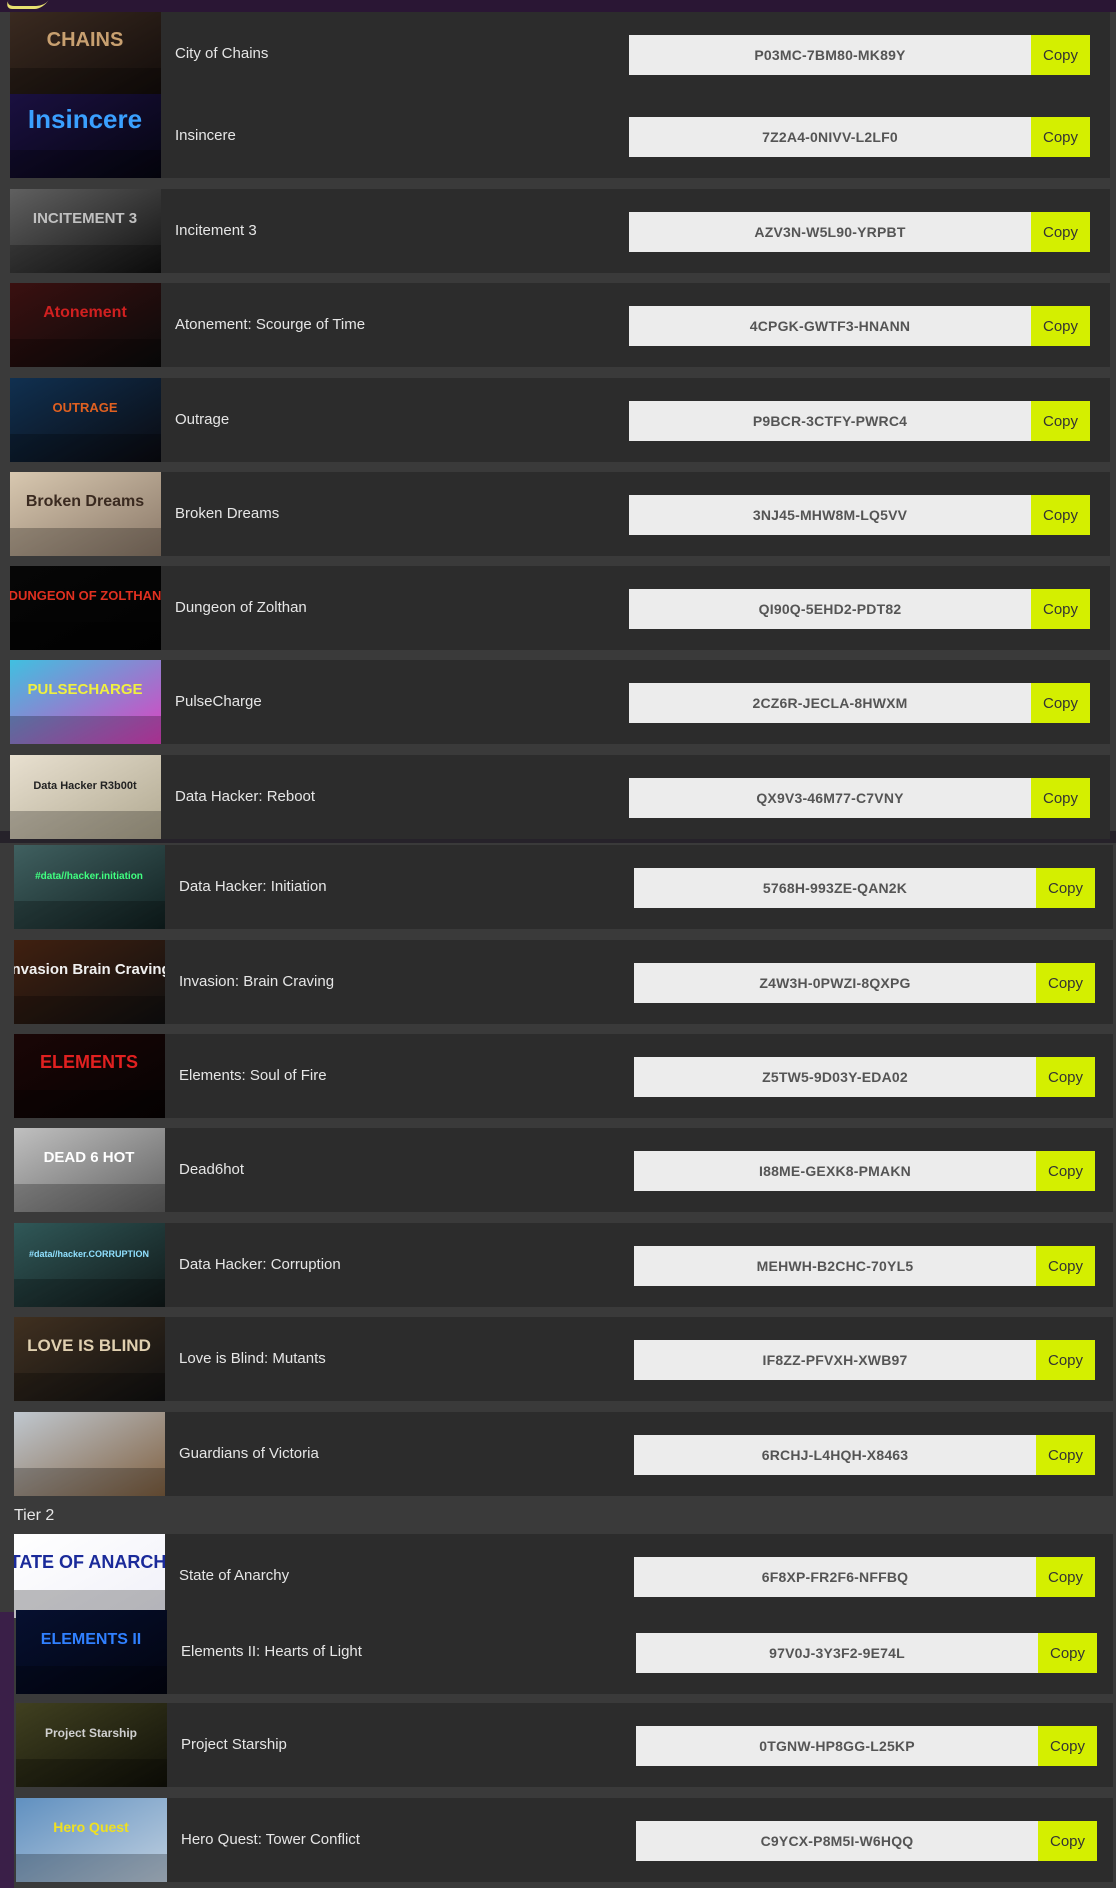  I want to click on game-thumbnail: DUNGEON OF ZOLTHAN, so click(85, 608).